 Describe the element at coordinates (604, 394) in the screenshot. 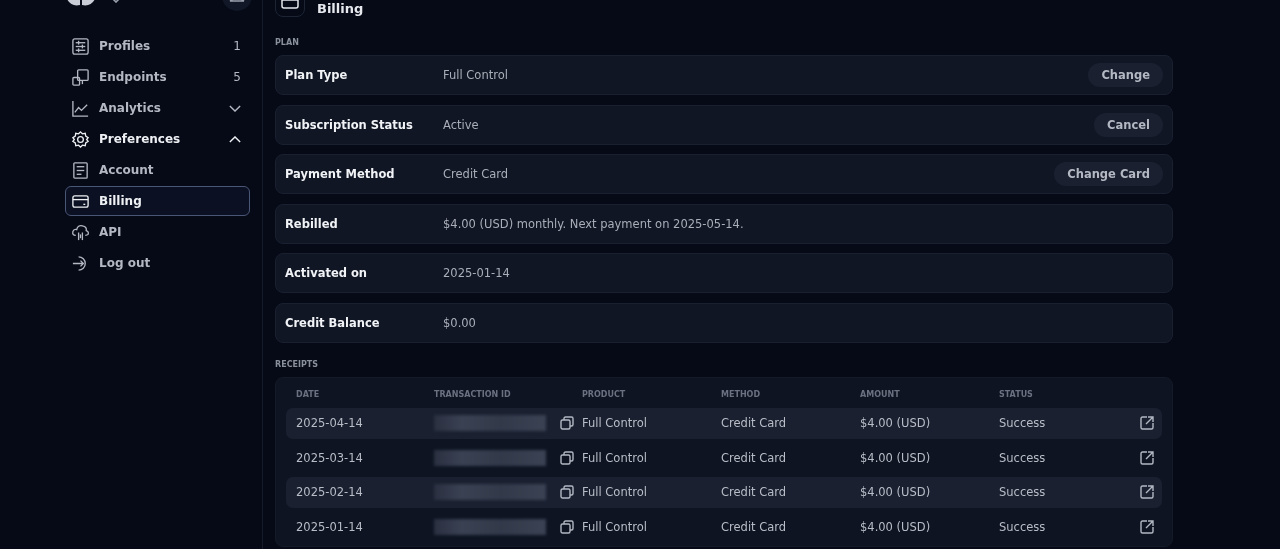

I see `column-header: PRODUCT` at that location.